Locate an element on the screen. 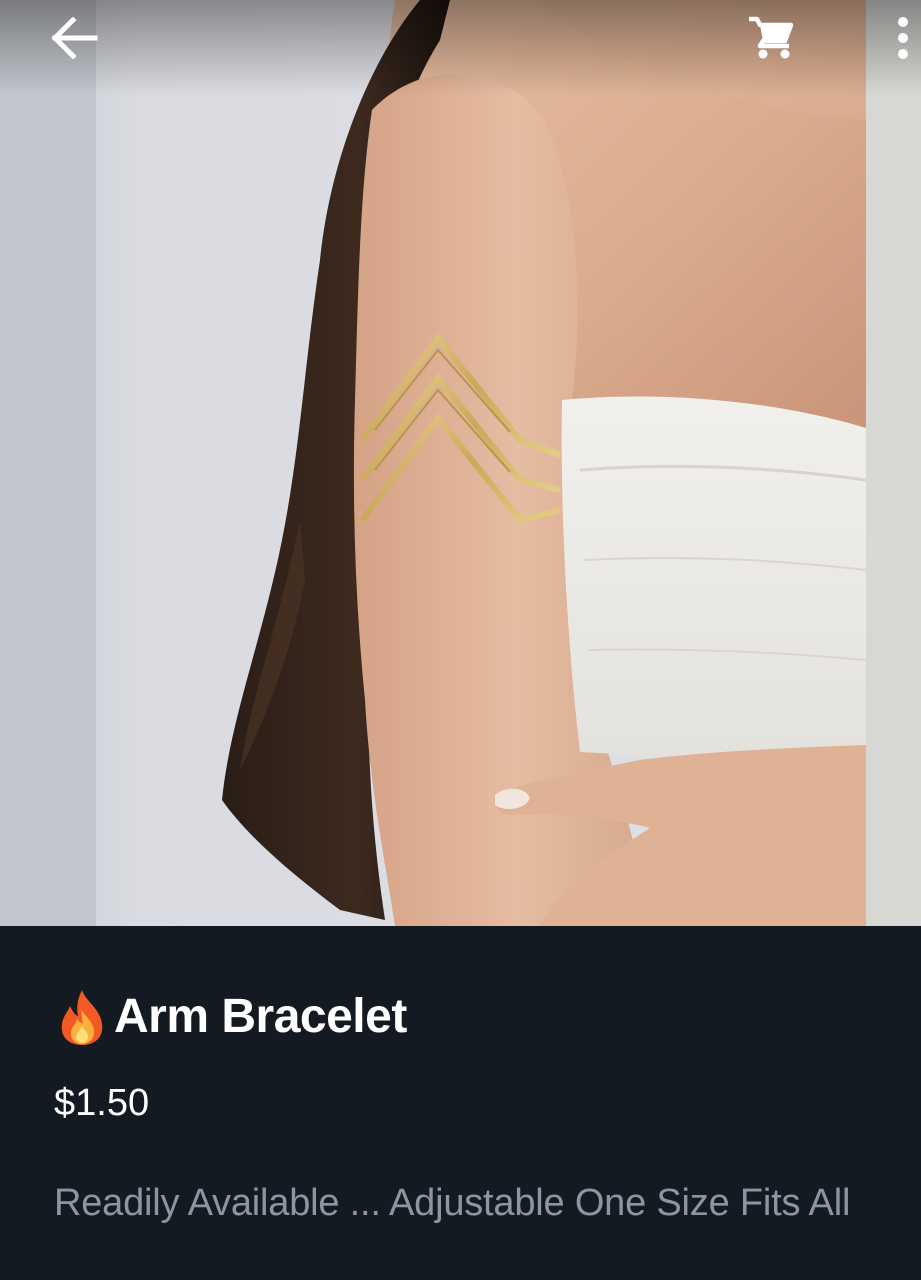 This screenshot has height=1280, width=921. back-button is located at coordinates (75, 38).